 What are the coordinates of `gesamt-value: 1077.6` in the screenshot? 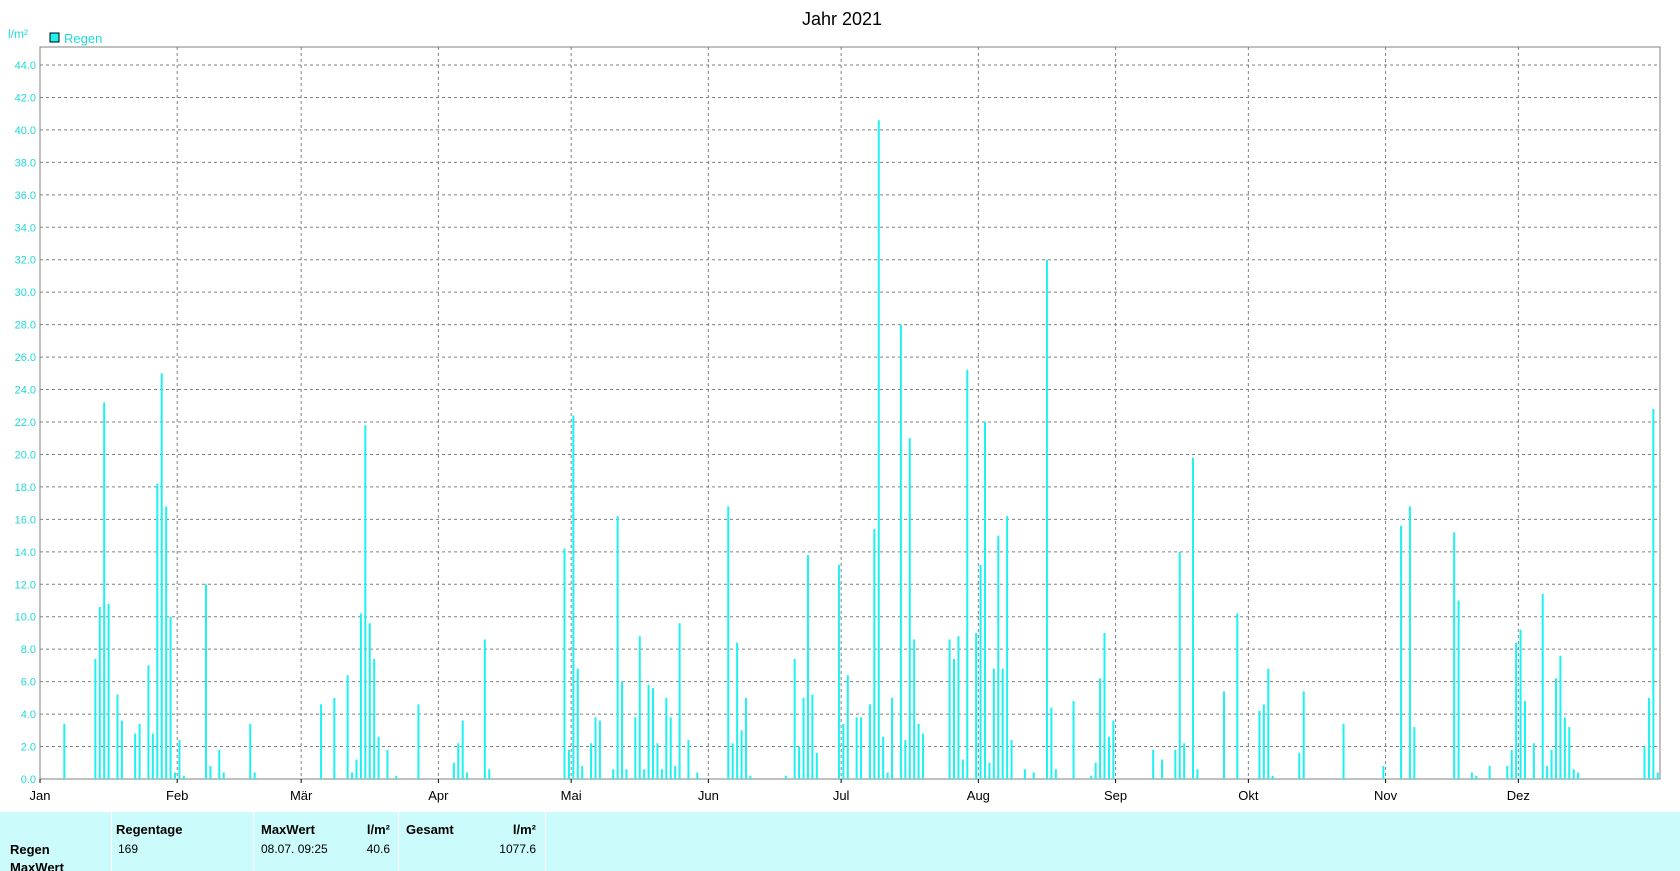 It's located at (517, 849).